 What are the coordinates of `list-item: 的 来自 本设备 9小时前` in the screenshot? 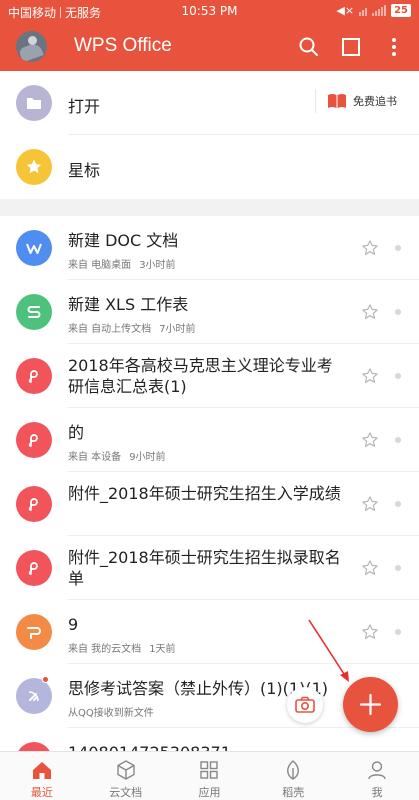 It's located at (209, 440).